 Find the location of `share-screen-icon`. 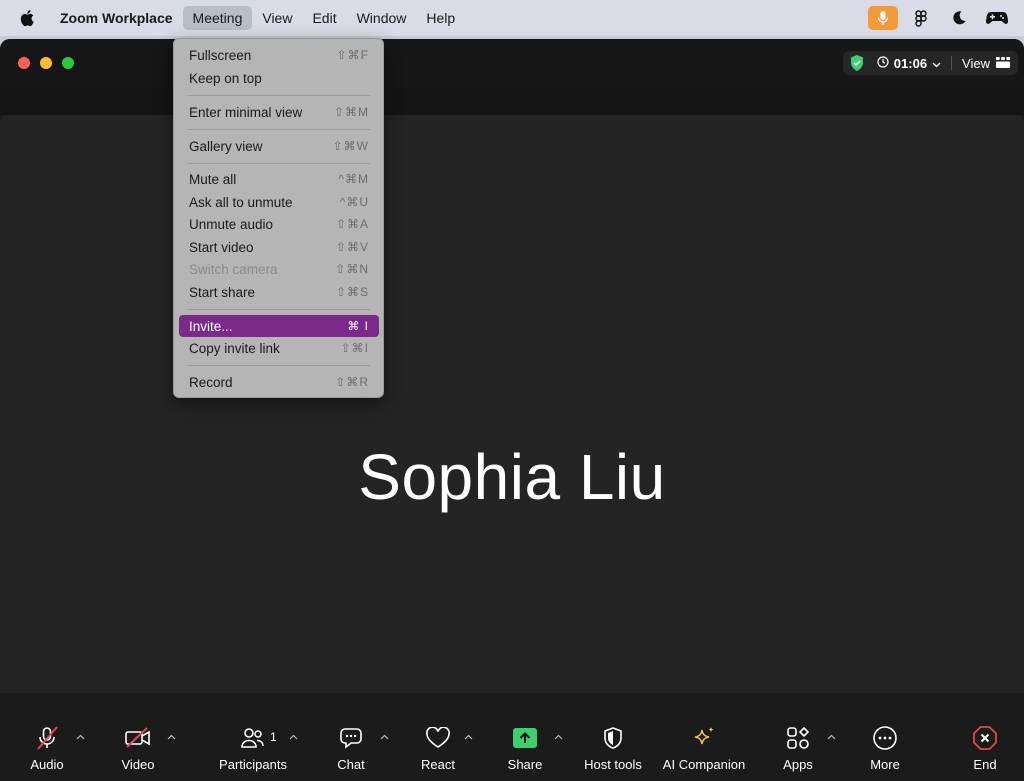

share-screen-icon is located at coordinates (525, 738).